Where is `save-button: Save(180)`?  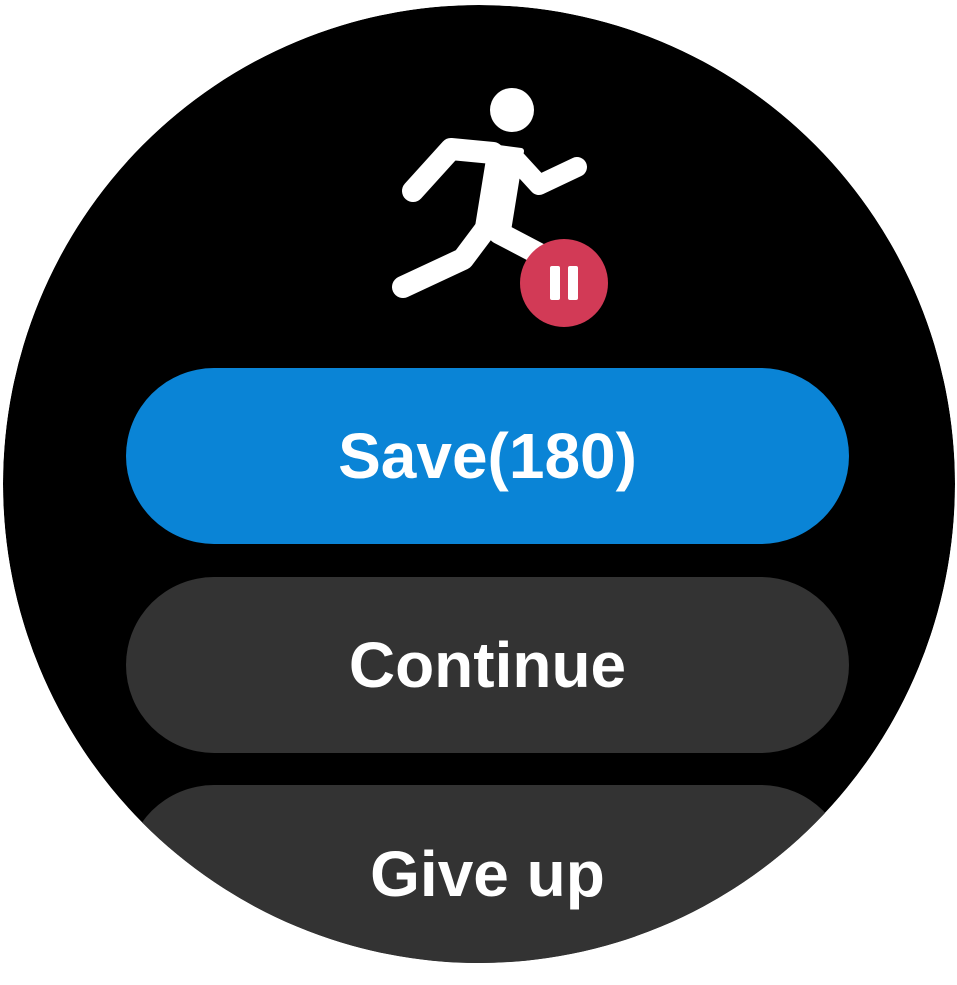 save-button: Save(180) is located at coordinates (487, 456).